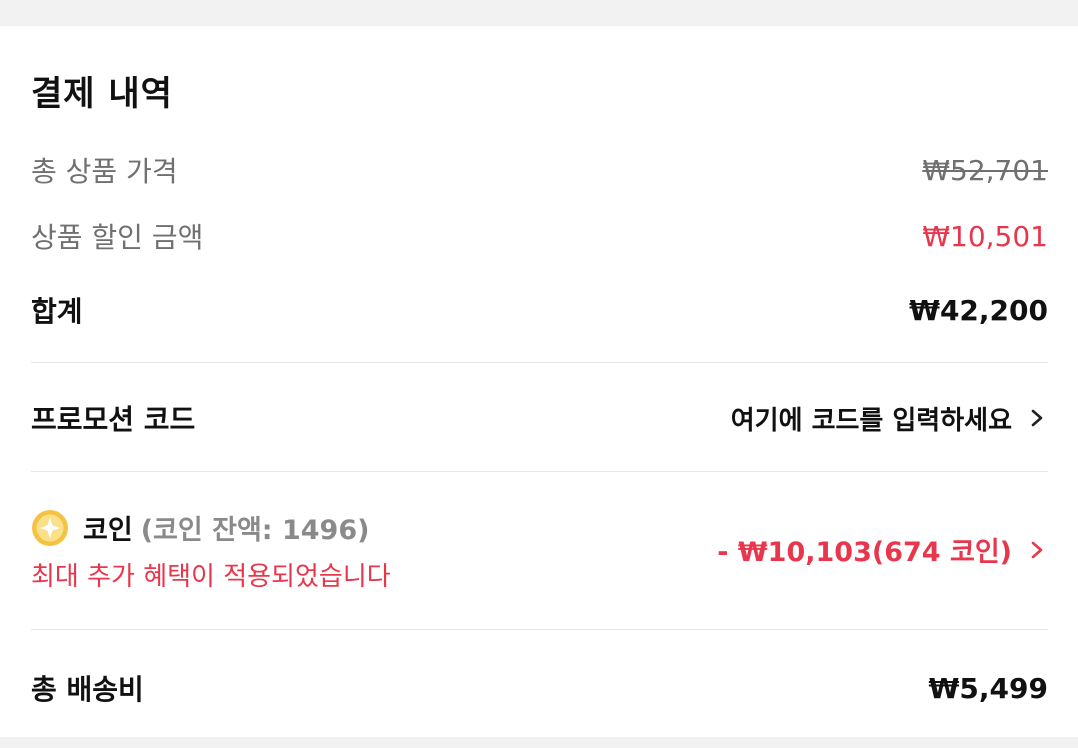  I want to click on discount-label: 상품 할인 금액, so click(117, 237).